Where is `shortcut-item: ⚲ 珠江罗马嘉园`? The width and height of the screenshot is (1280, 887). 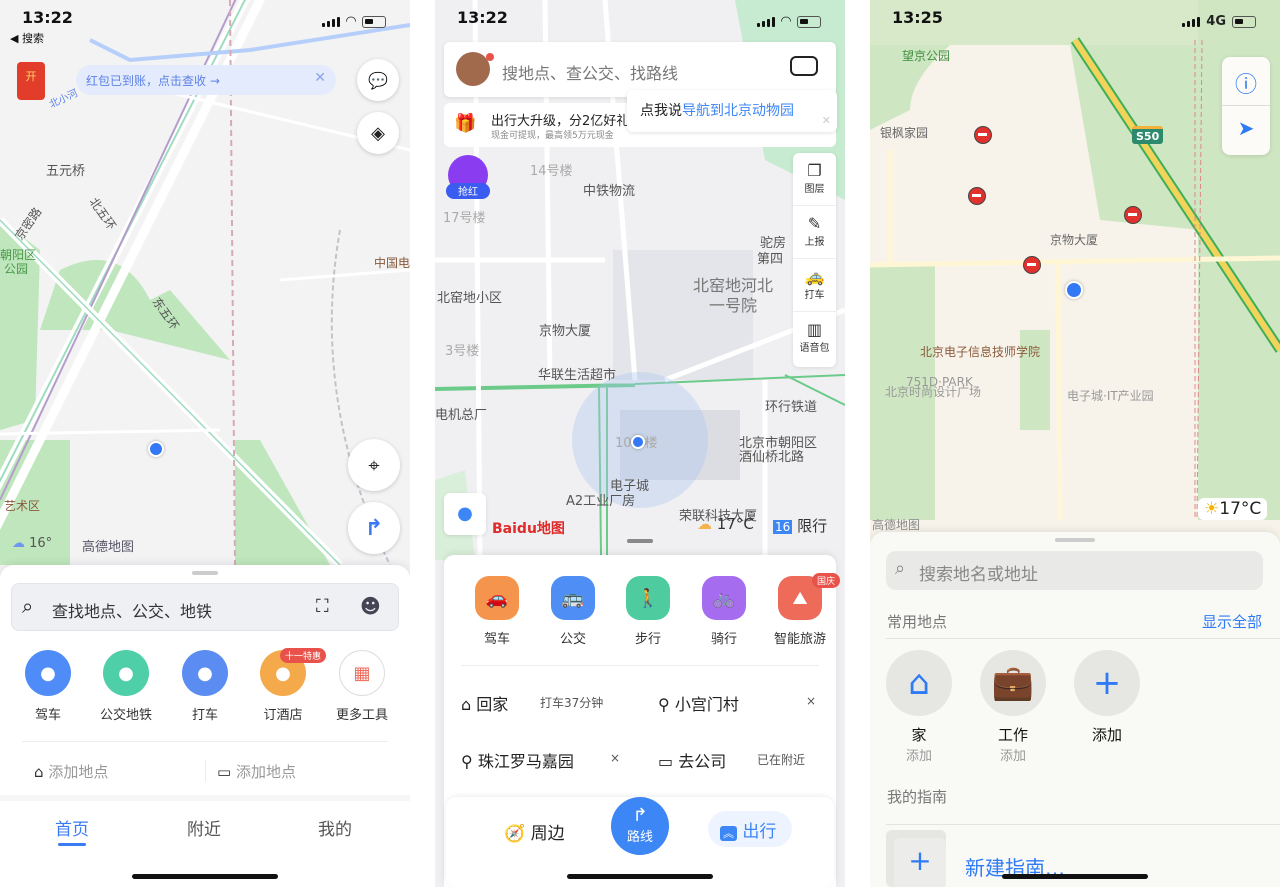
shortcut-item: ⚲ 珠江罗马嘉园 is located at coordinates (517, 760).